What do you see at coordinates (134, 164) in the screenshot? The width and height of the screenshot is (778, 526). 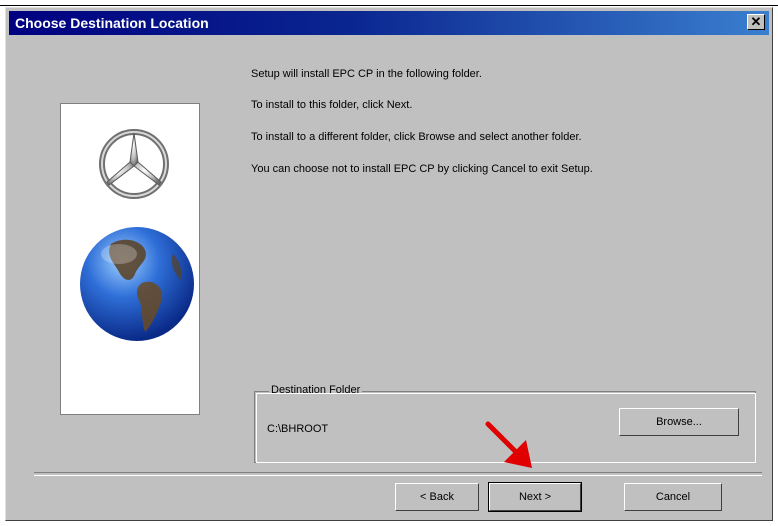 I see `mercedes-star-icon` at bounding box center [134, 164].